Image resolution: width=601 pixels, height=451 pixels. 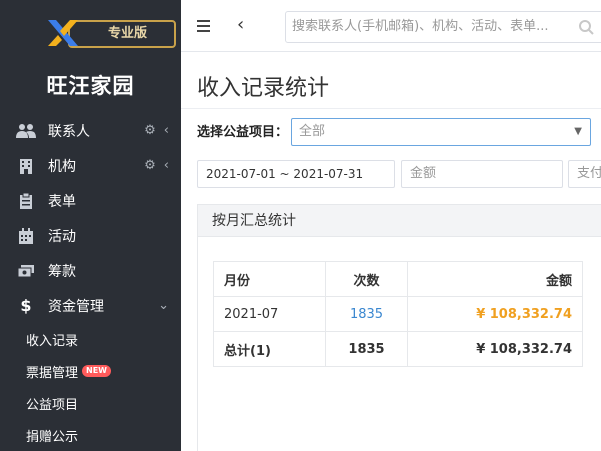 I want to click on table-header-row: 月份 次数 金额, so click(x=398, y=279).